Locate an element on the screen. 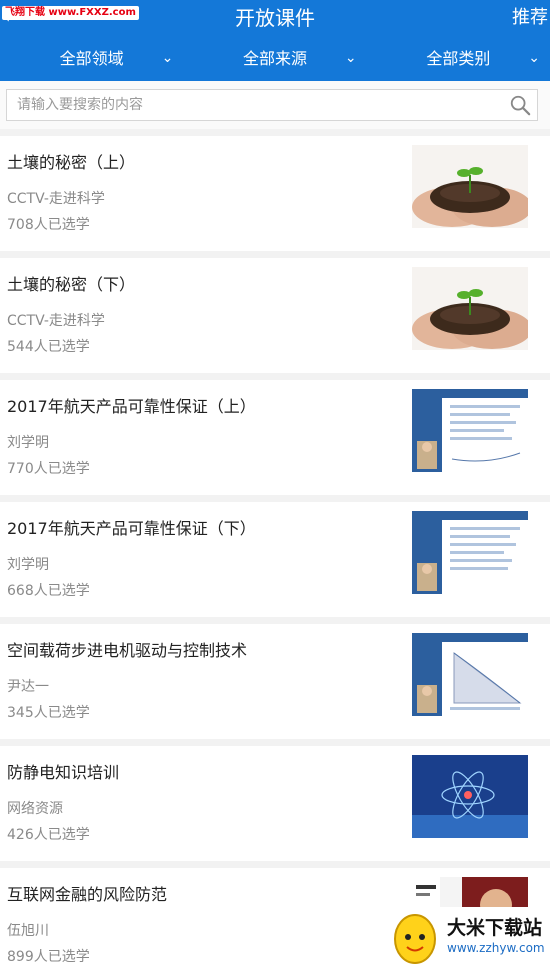  atom-thumbnail is located at coordinates (470, 796).